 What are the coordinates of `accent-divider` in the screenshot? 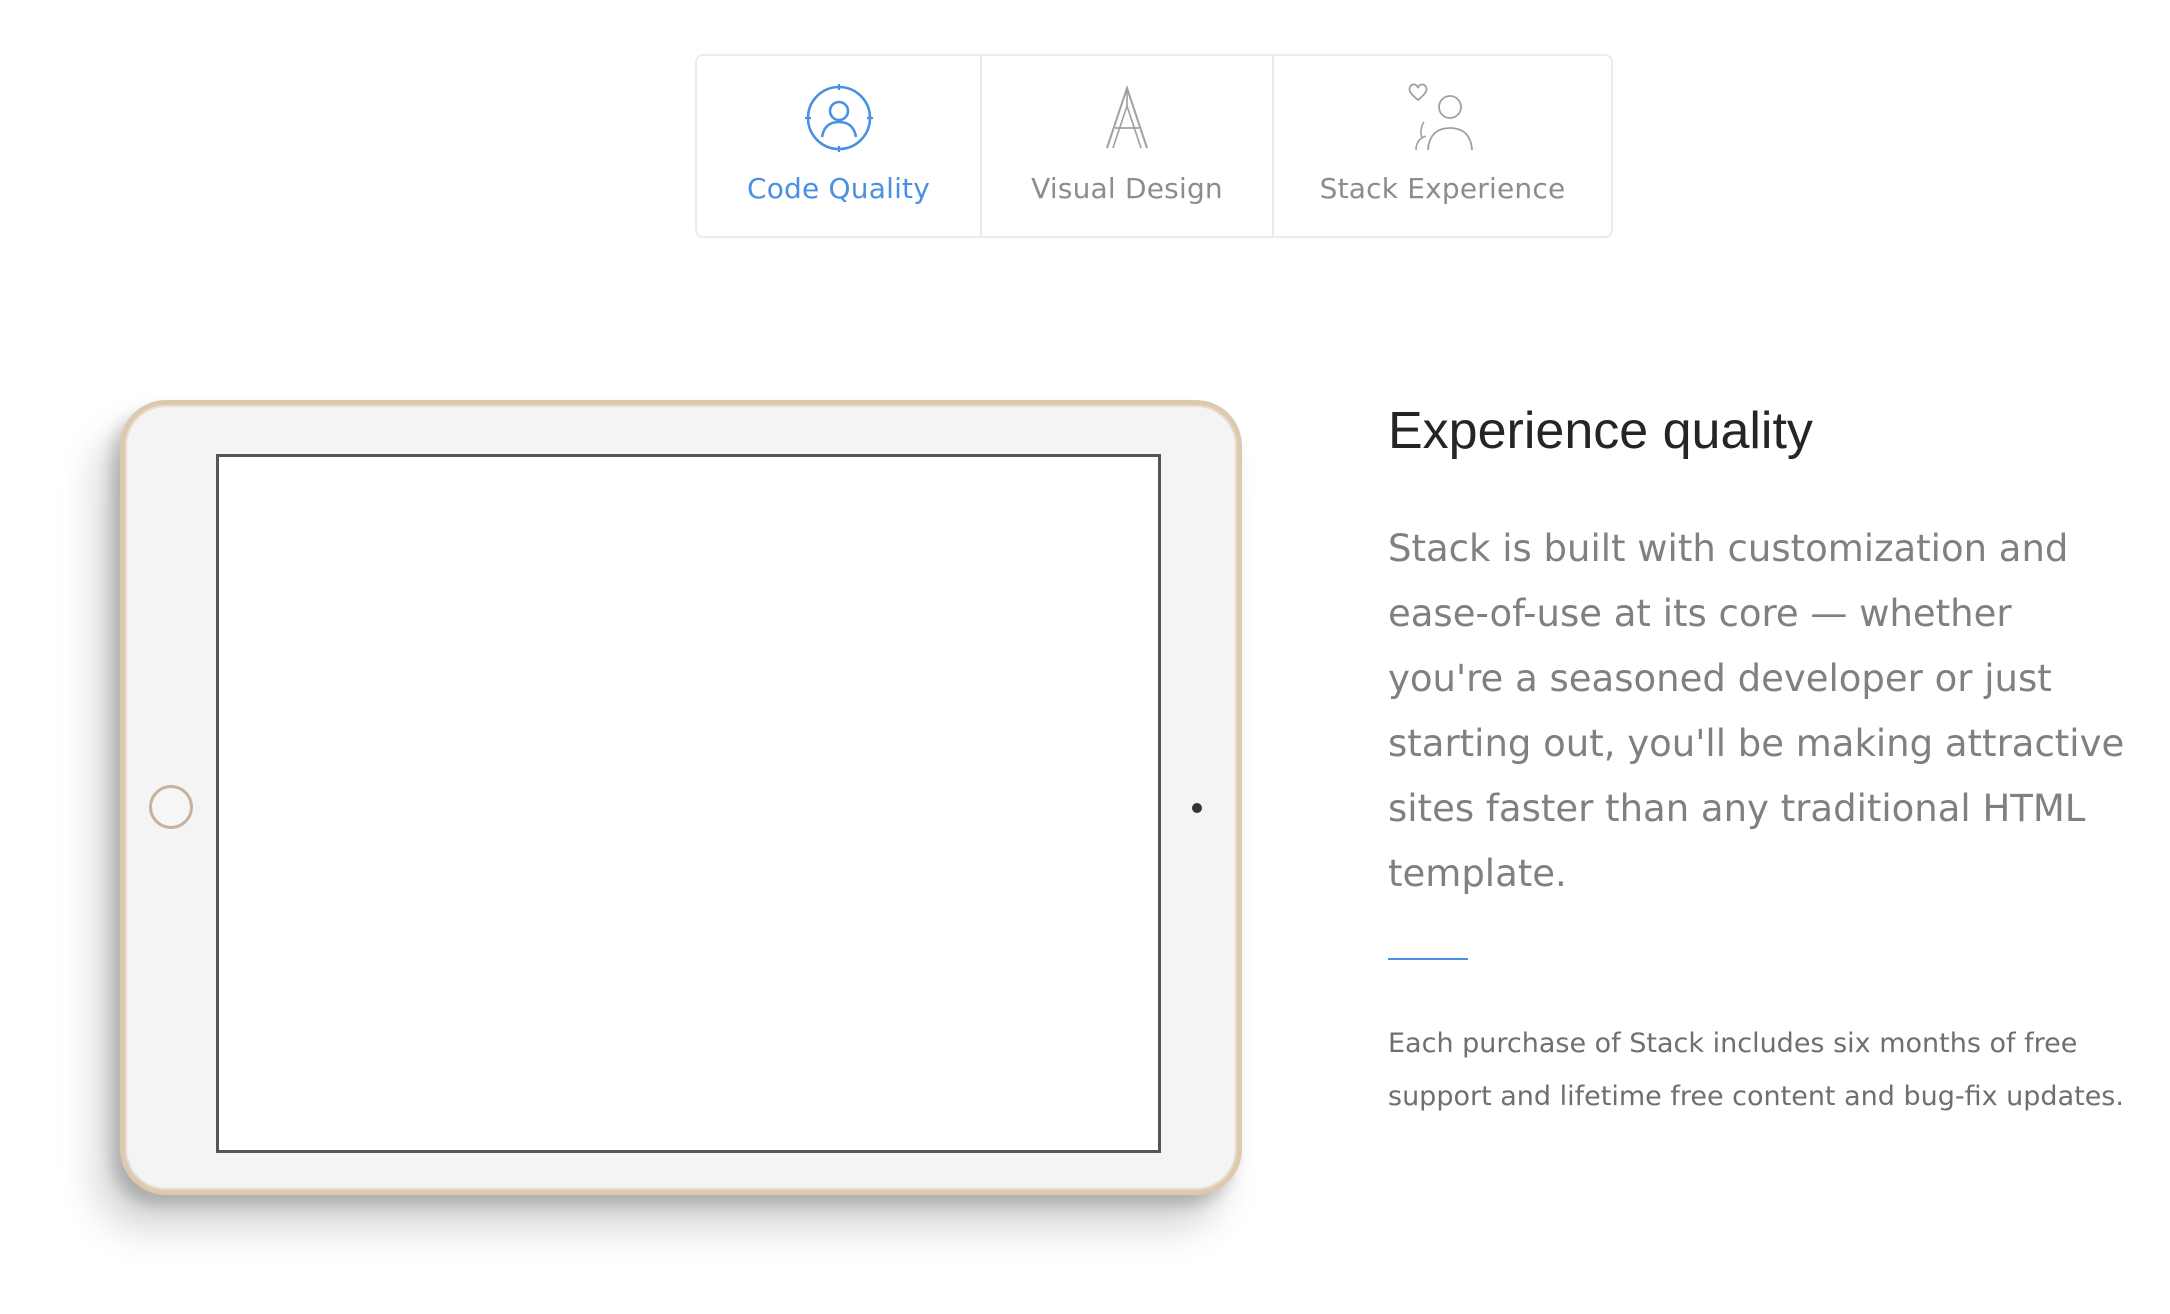 It's located at (1428, 959).